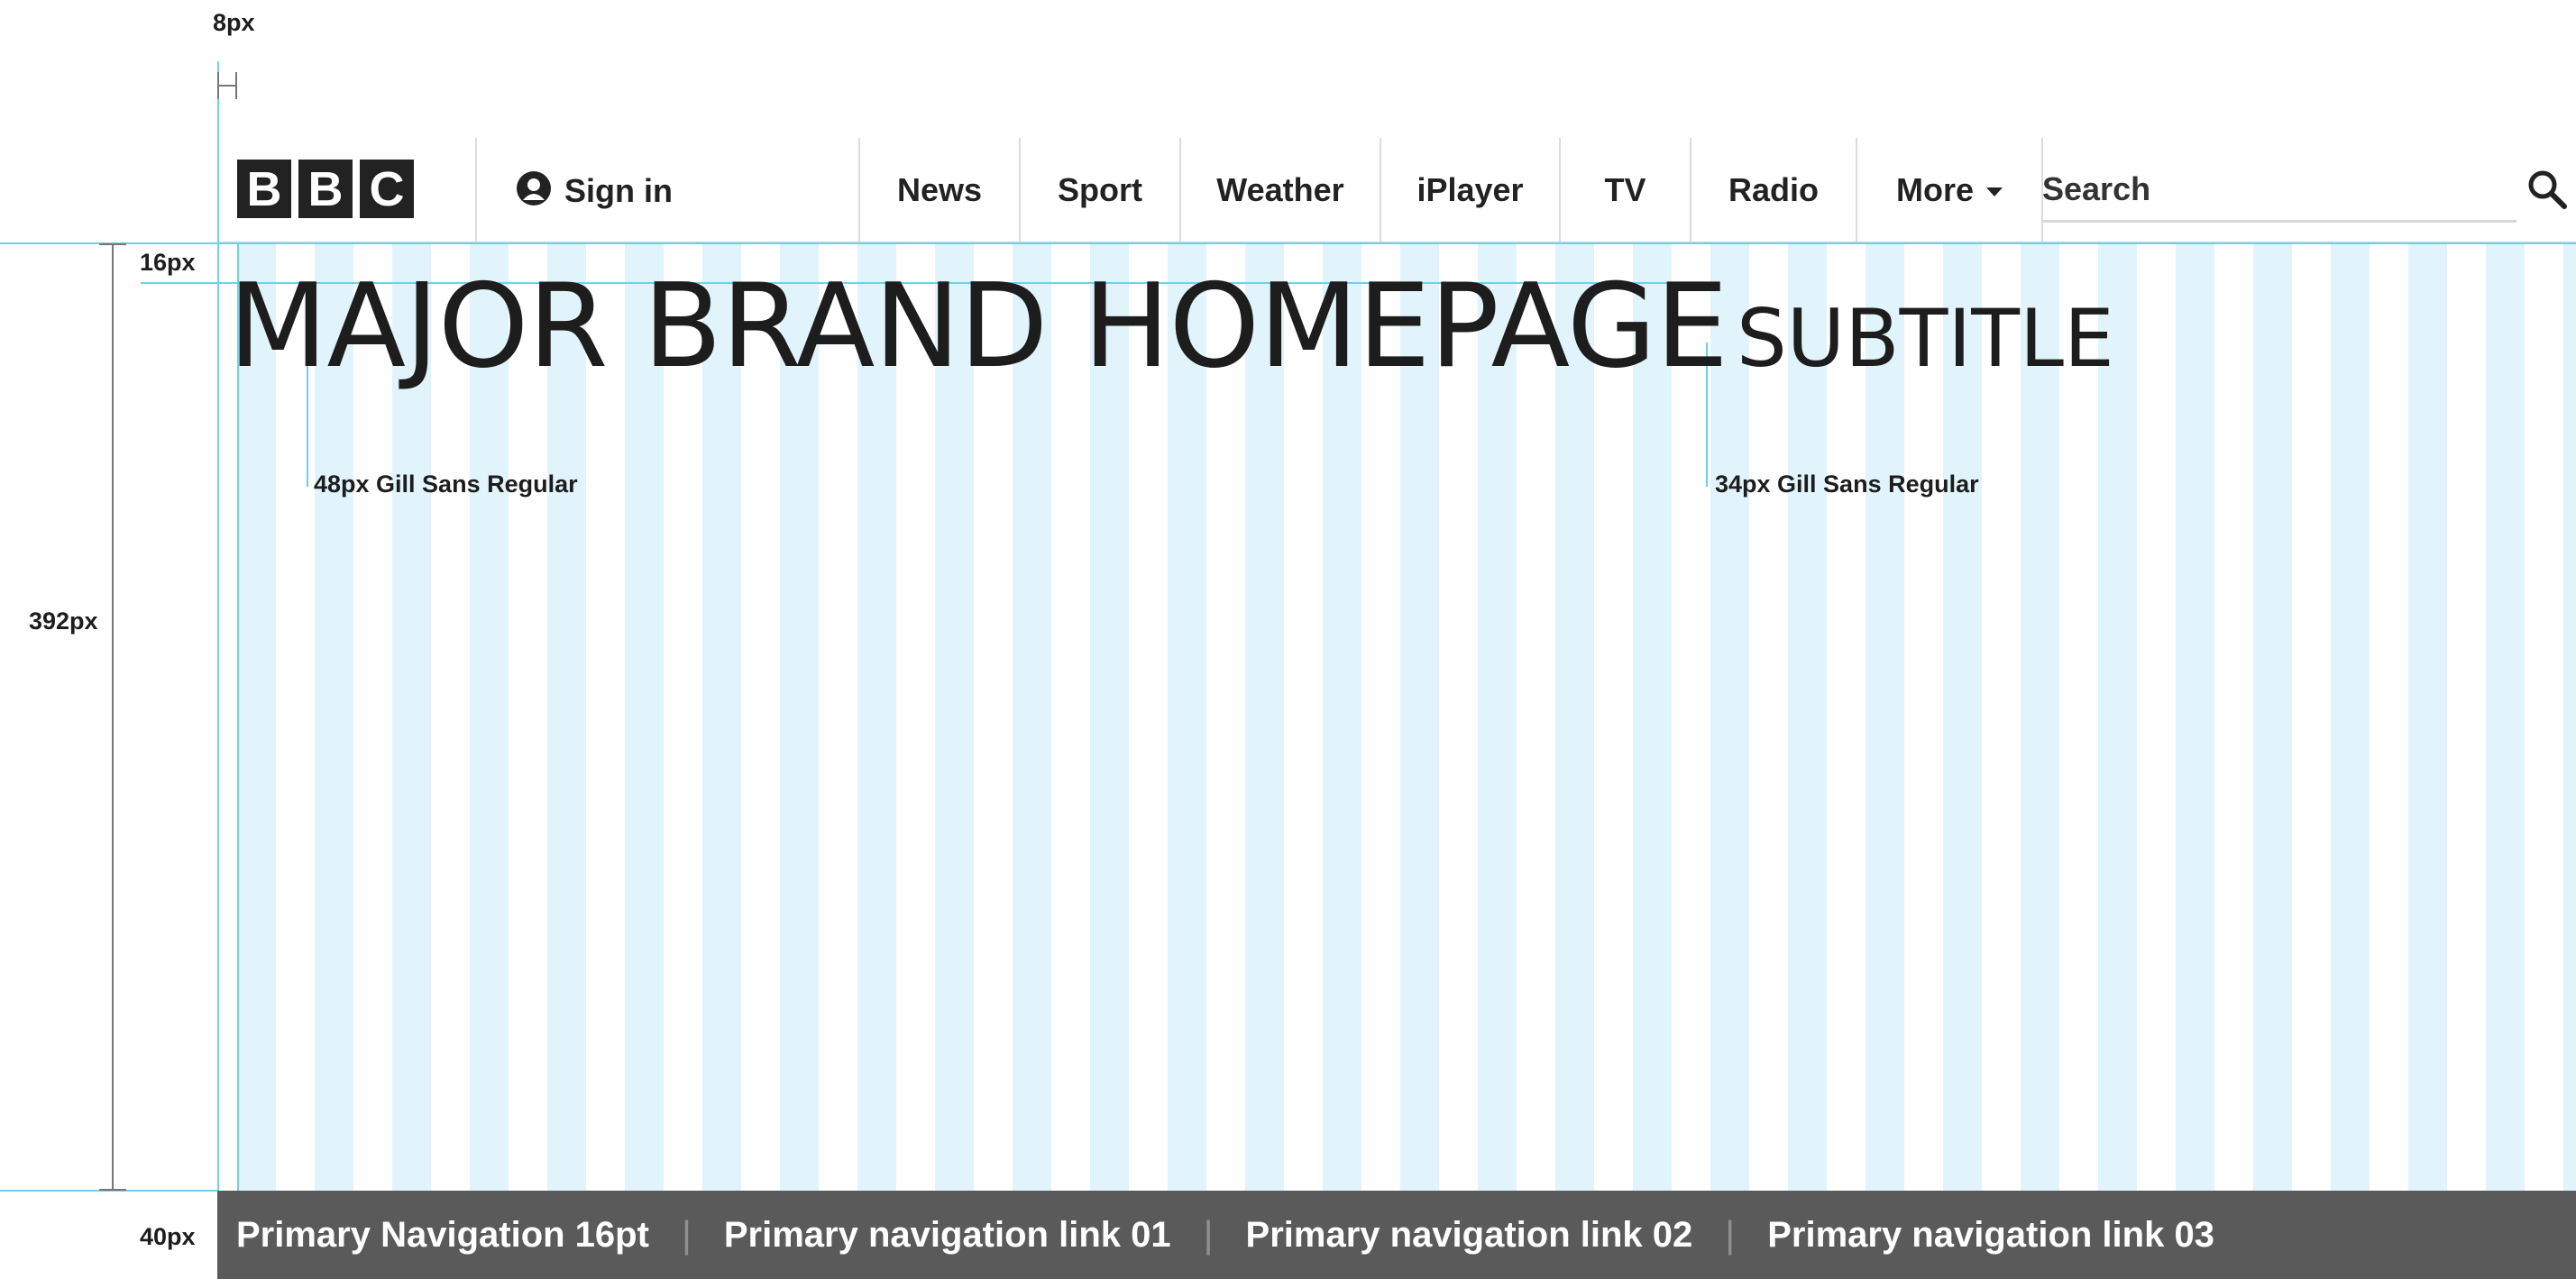  Describe the element at coordinates (168, 1236) in the screenshot. I see `nav-height-label: 40px` at that location.